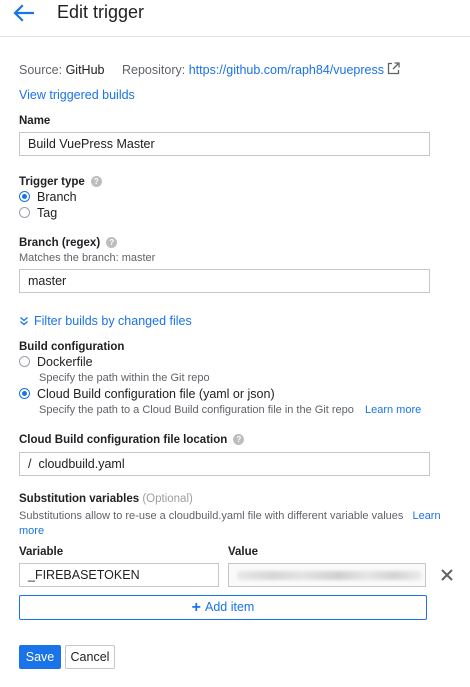  Describe the element at coordinates (167, 499) in the screenshot. I see `optional-tag: (Optional)` at that location.